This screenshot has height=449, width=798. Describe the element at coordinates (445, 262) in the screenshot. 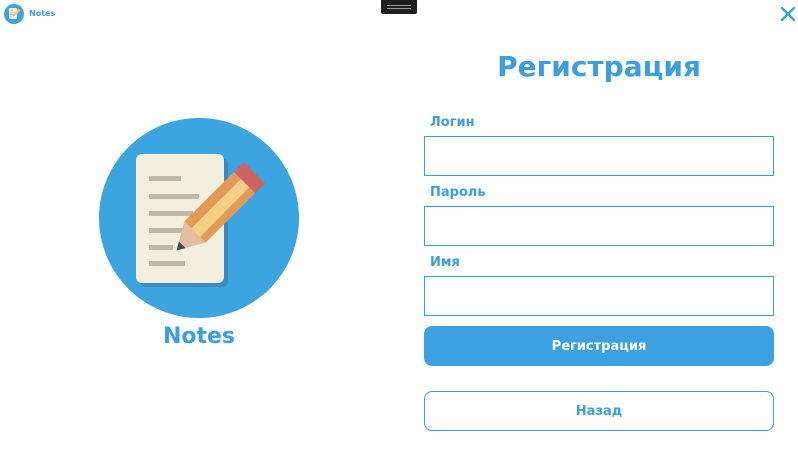

I see `name-label: Имя` at that location.